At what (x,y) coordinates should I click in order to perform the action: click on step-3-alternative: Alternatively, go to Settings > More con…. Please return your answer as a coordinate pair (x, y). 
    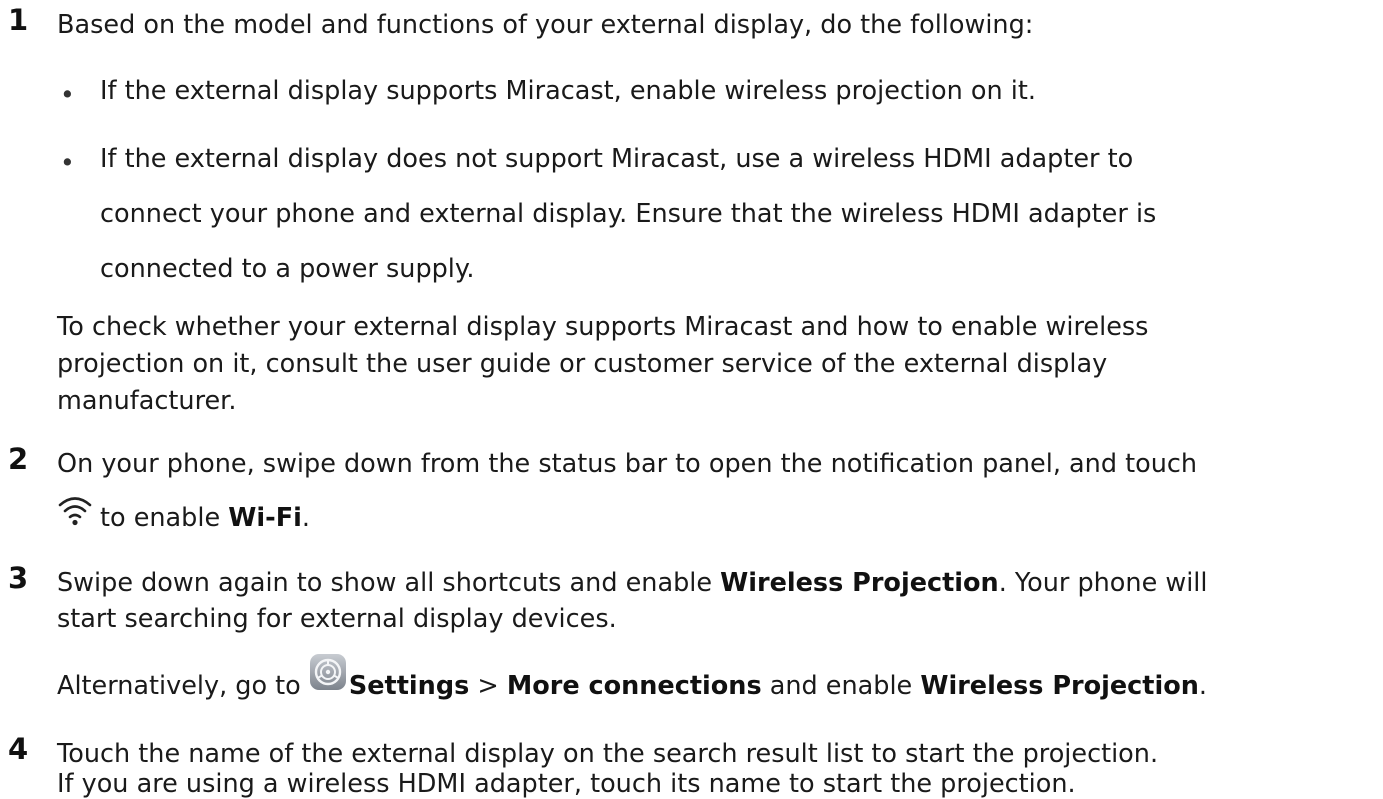
    Looking at the image, I should click on (632, 677).